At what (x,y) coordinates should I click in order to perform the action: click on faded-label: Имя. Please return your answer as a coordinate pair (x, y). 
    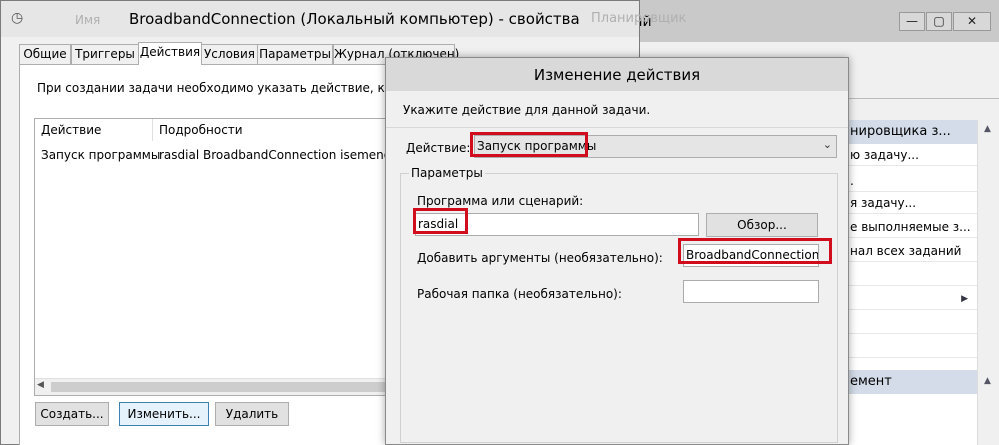
    Looking at the image, I should click on (88, 20).